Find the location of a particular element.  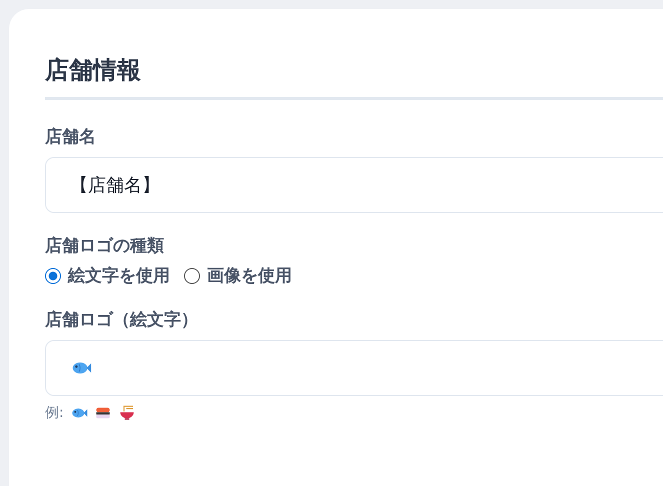

section-title: 店舗情報 is located at coordinates (93, 70).